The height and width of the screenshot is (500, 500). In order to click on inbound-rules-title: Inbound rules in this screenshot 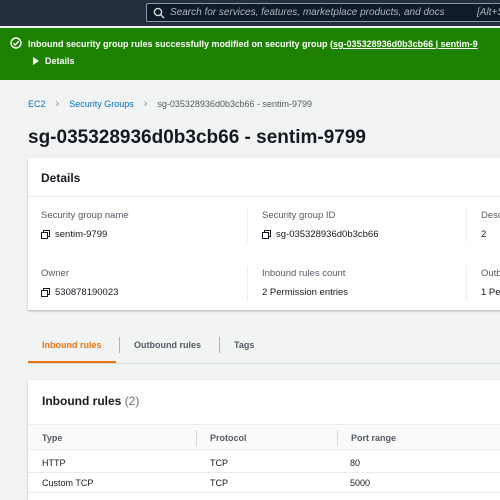, I will do `click(82, 401)`.